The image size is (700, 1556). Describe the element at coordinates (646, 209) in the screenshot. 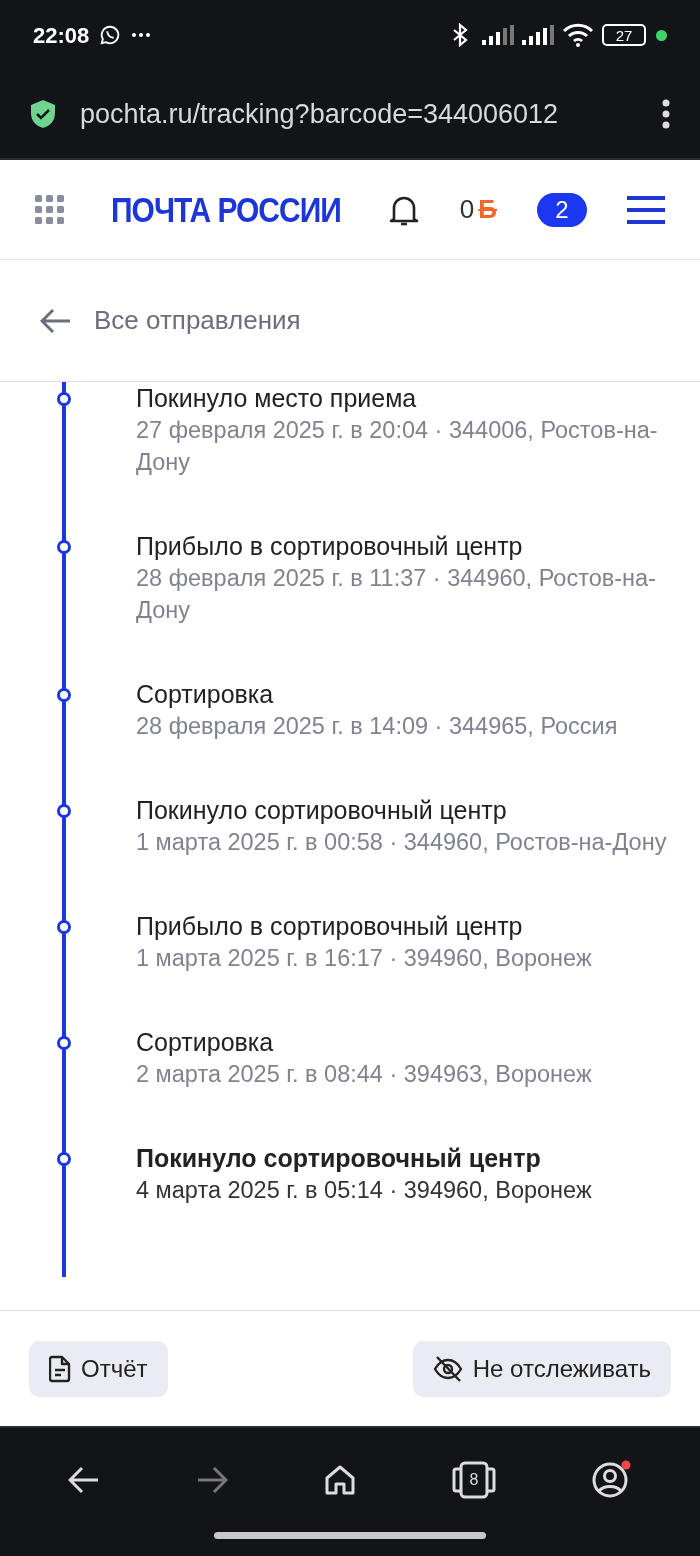

I see `menu-icon` at that location.